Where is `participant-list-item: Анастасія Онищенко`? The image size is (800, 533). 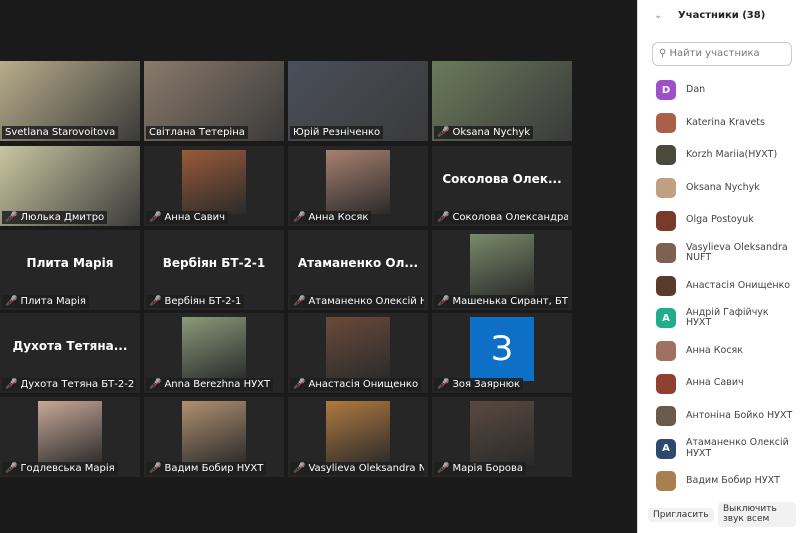
participant-list-item: Анастасія Онищенко is located at coordinates (726, 286).